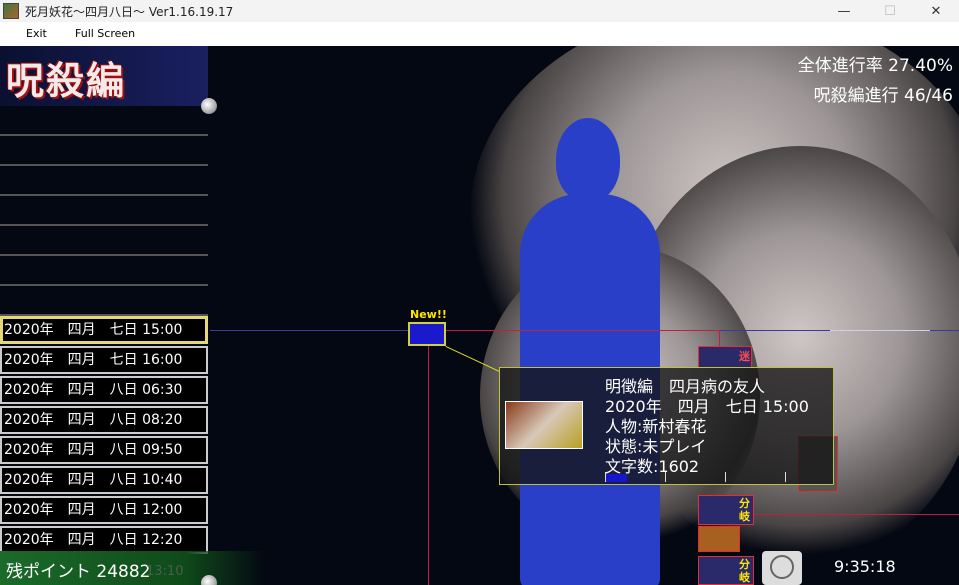  What do you see at coordinates (719, 539) in the screenshot?
I see `branch-thumbnail` at bounding box center [719, 539].